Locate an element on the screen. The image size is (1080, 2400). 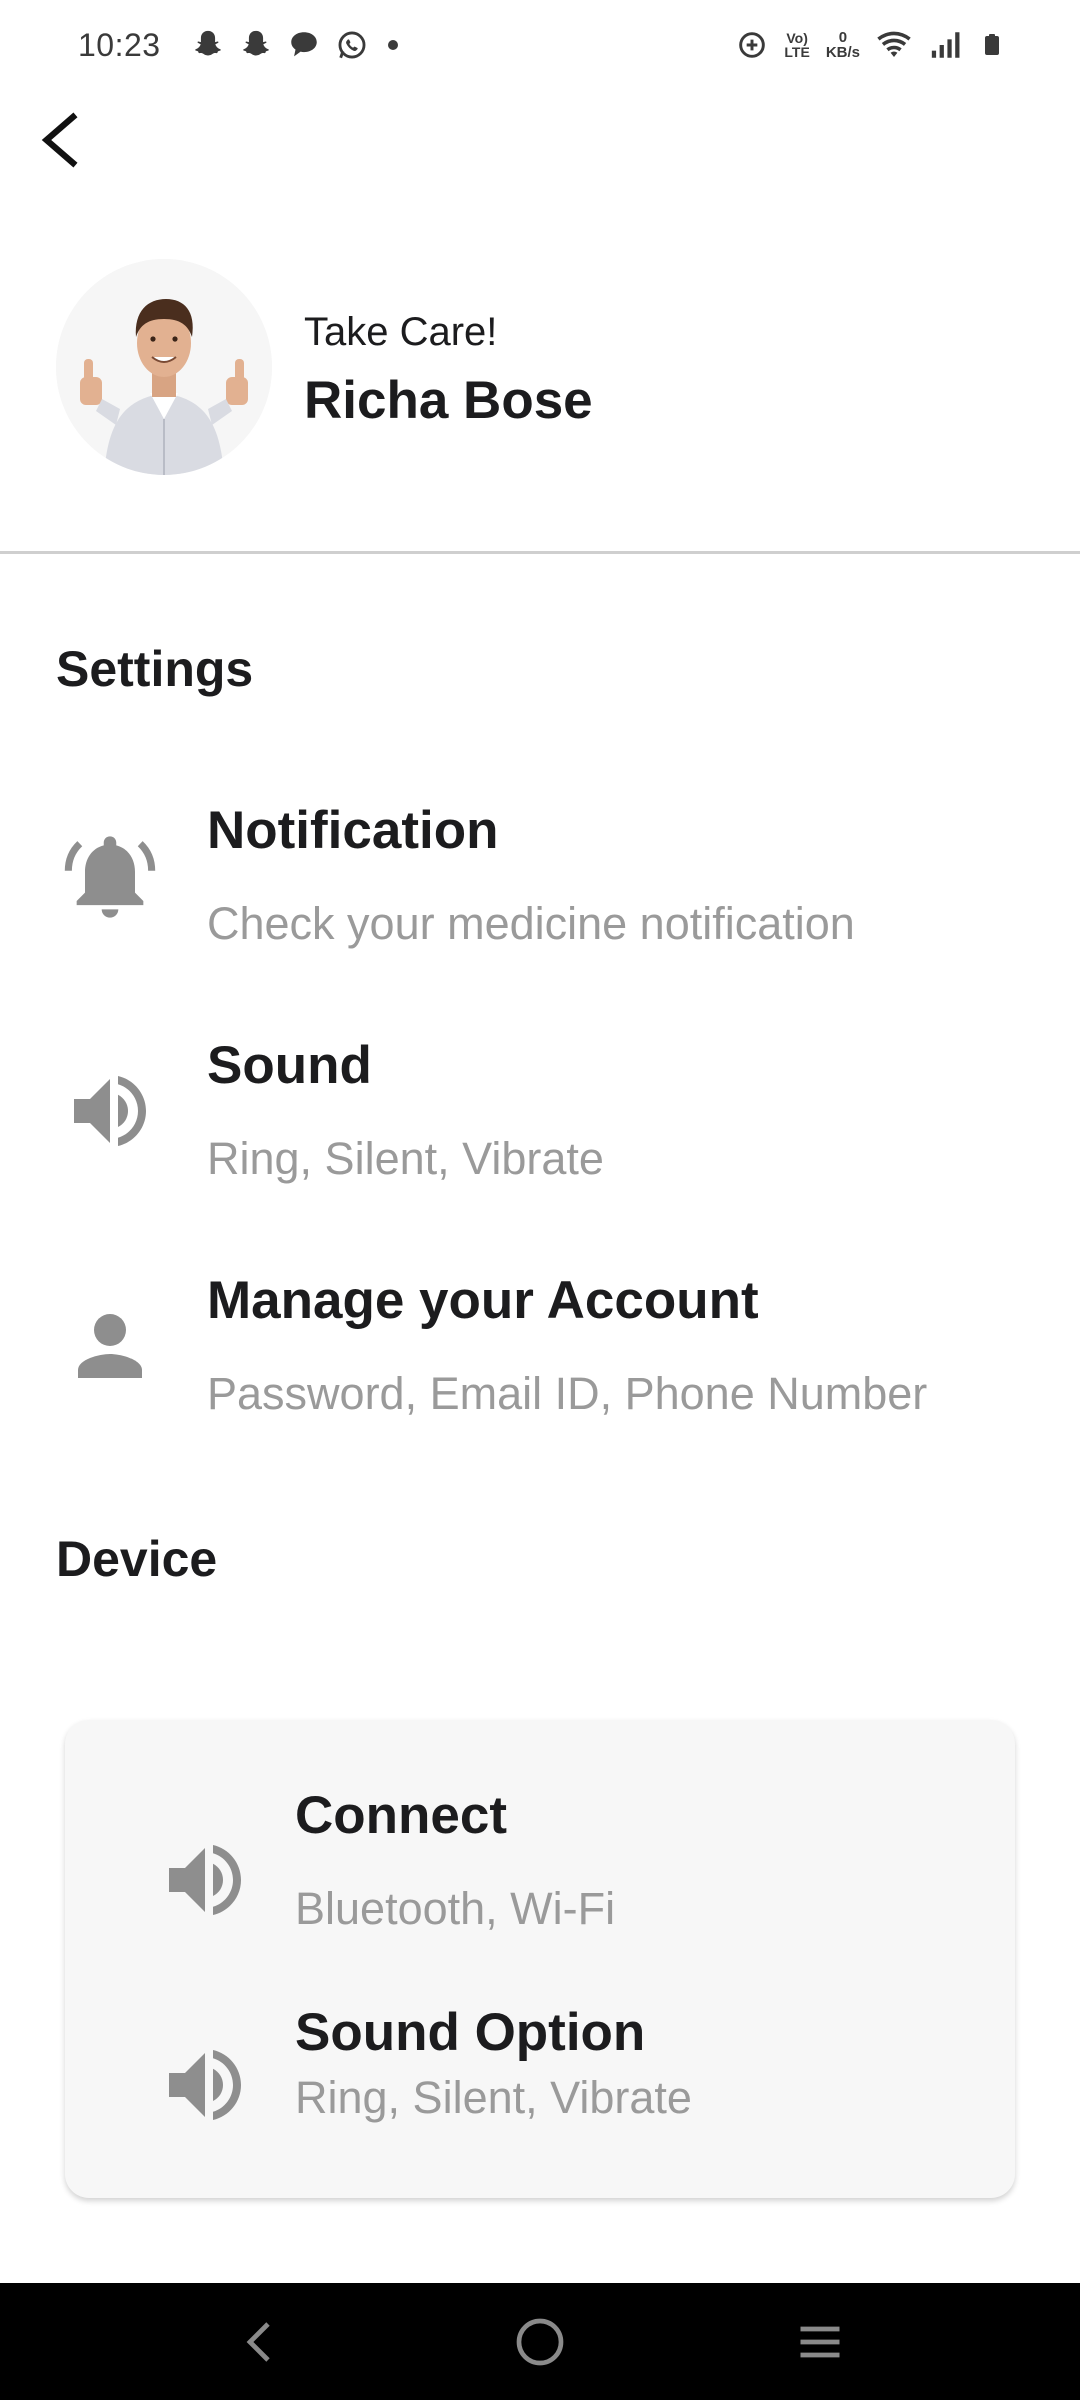
nav-back-icon is located at coordinates (258, 2341).